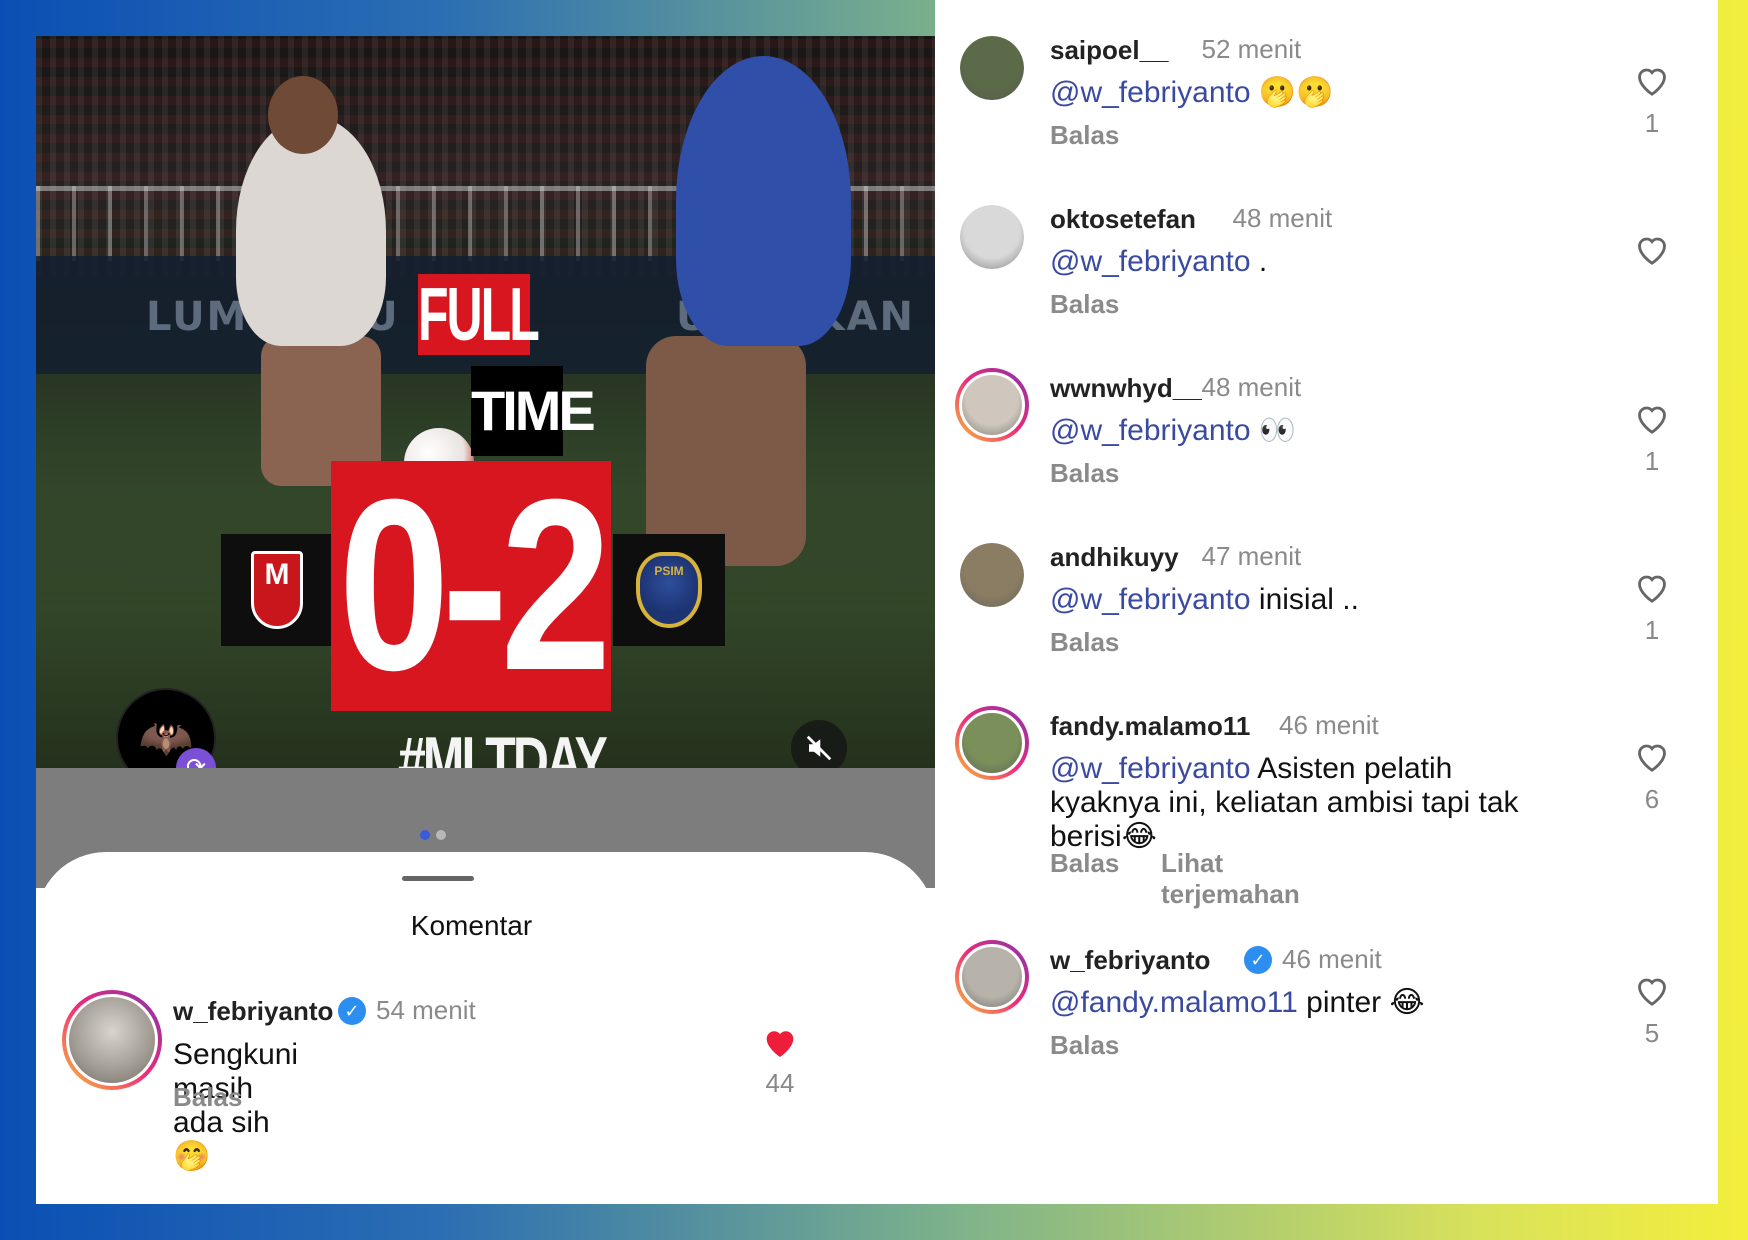 The width and height of the screenshot is (1748, 1240). I want to click on face-with-hand-emoji: 🤭, so click(192, 1156).